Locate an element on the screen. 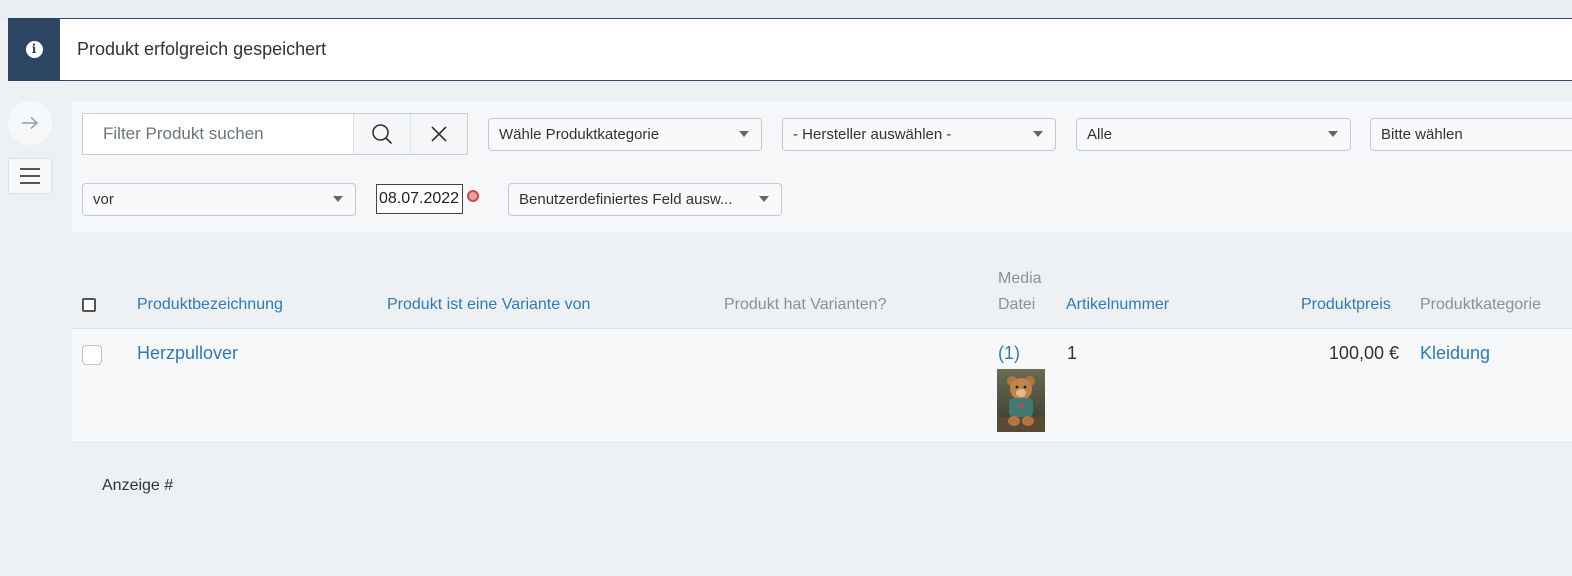 The height and width of the screenshot is (576, 1572). row-media-count-link: (1) is located at coordinates (1009, 353).